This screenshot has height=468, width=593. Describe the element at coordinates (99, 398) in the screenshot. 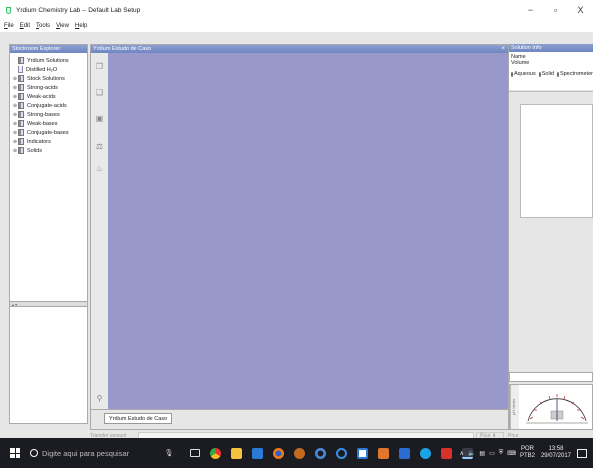

I see `pin-icon: ⚲` at that location.